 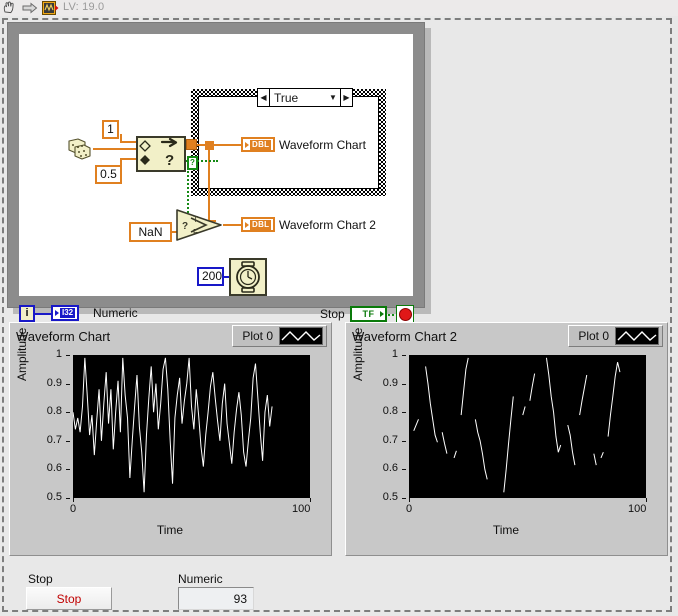 What do you see at coordinates (233, 225) in the screenshot?
I see `wire-select-to-chart2` at bounding box center [233, 225].